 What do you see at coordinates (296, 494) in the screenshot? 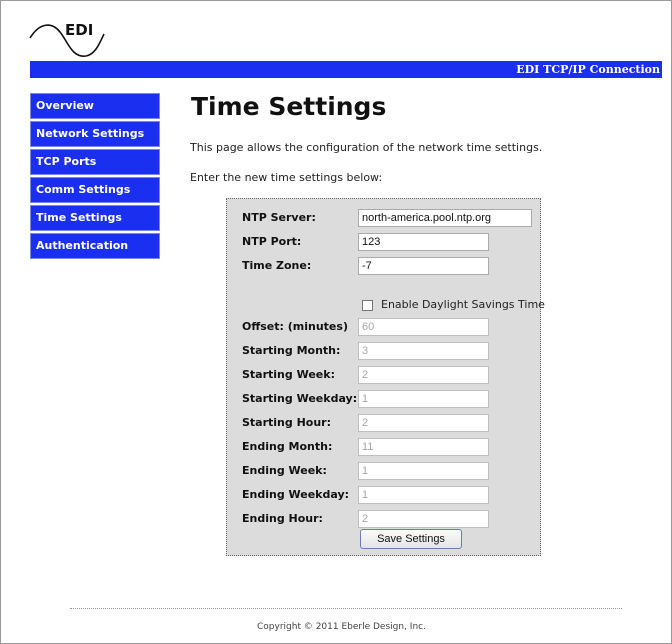
I see `ending-weekday-label: Ending Weekday:` at bounding box center [296, 494].